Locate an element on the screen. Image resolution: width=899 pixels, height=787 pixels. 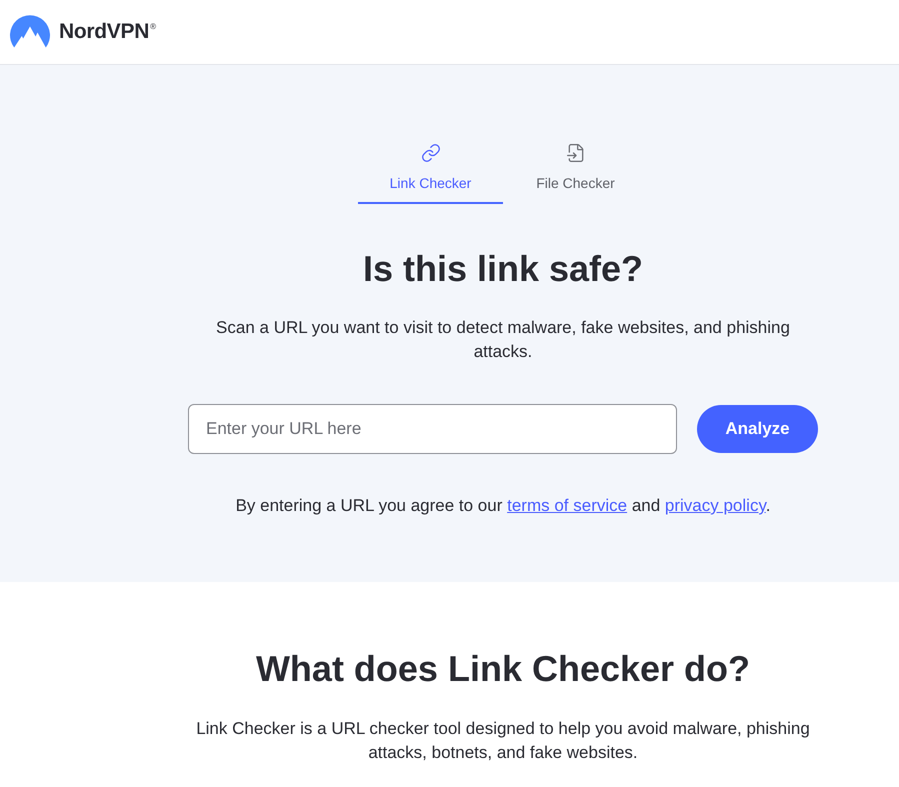
link-icon is located at coordinates (430, 153).